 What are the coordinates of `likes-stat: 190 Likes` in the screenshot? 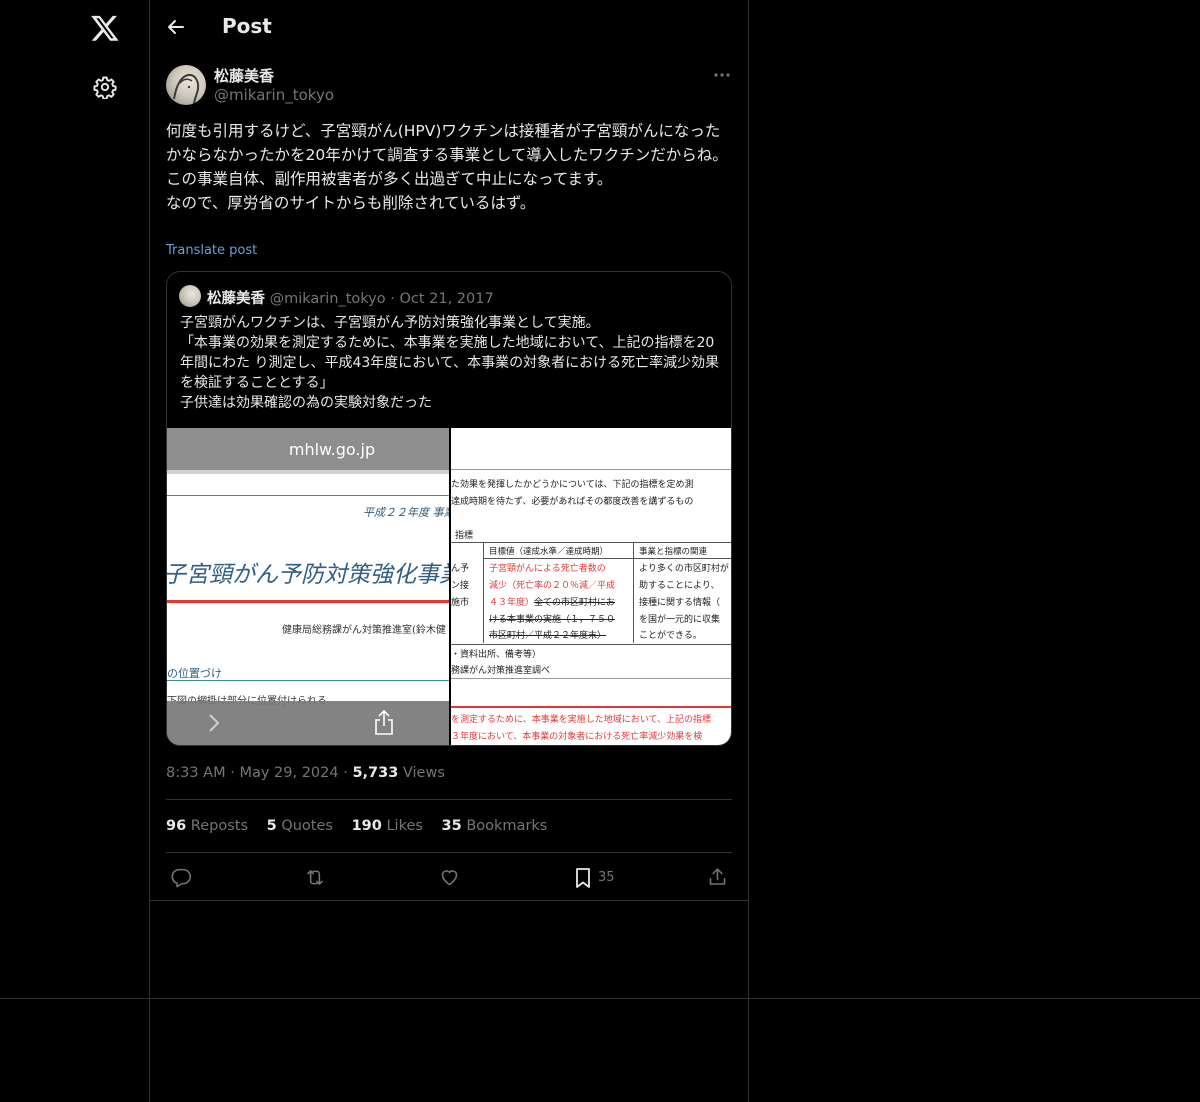 It's located at (387, 826).